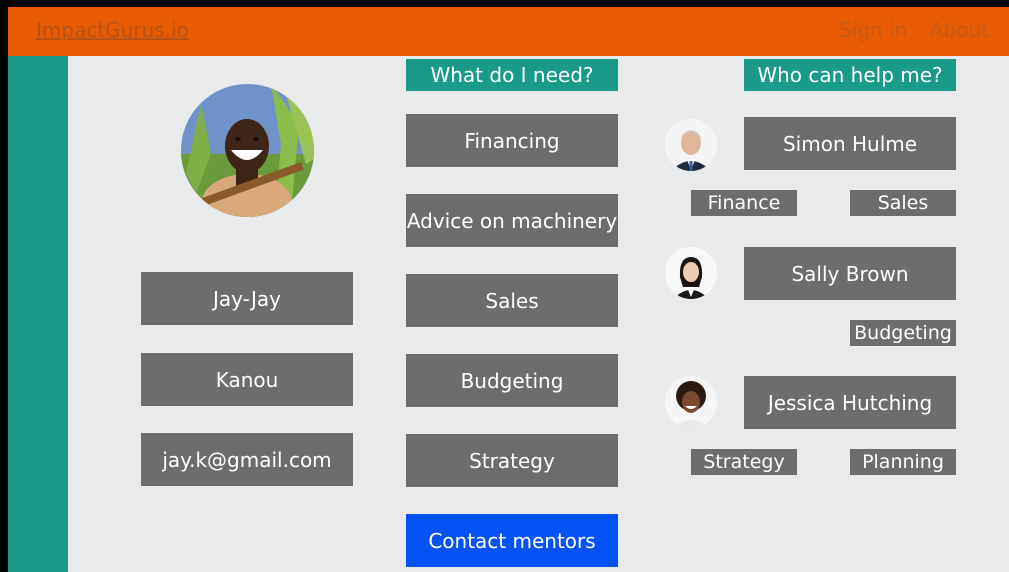 The width and height of the screenshot is (1009, 572). What do you see at coordinates (512, 140) in the screenshot?
I see `need-financing-button: Financing` at bounding box center [512, 140].